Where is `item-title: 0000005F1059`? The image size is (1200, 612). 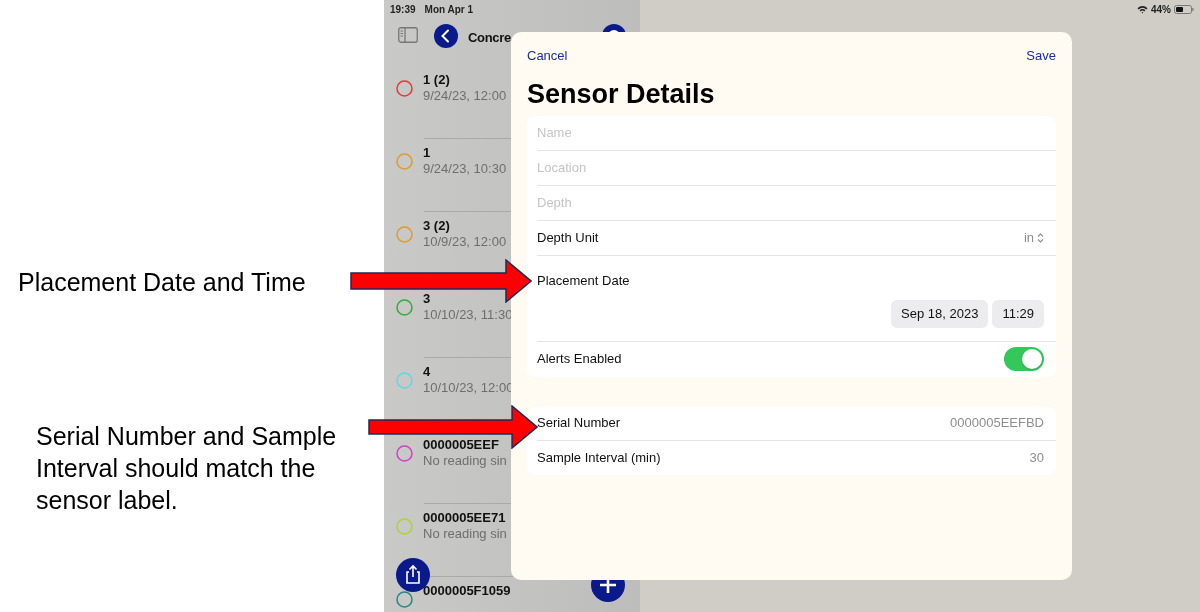
item-title: 0000005F1059 is located at coordinates (467, 591).